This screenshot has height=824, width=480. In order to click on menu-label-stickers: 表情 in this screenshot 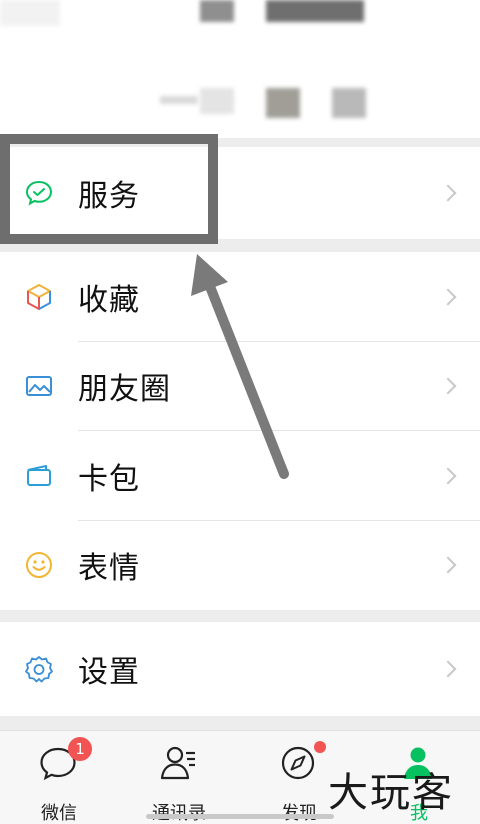, I will do `click(109, 569)`.